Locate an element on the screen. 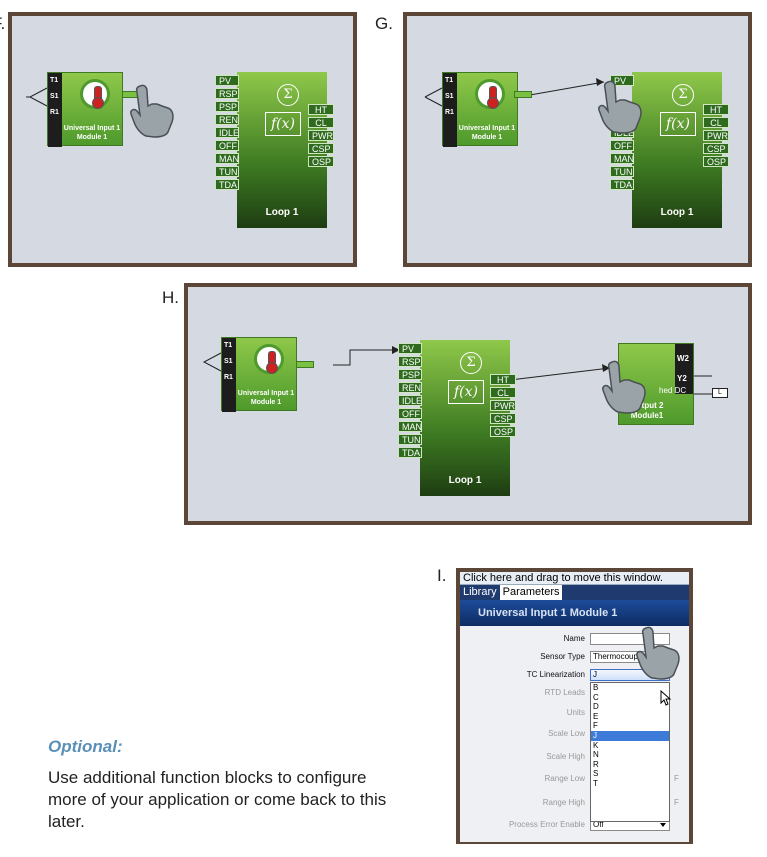 The image size is (767, 857). field-label: RTD Leads is located at coordinates (564, 692).